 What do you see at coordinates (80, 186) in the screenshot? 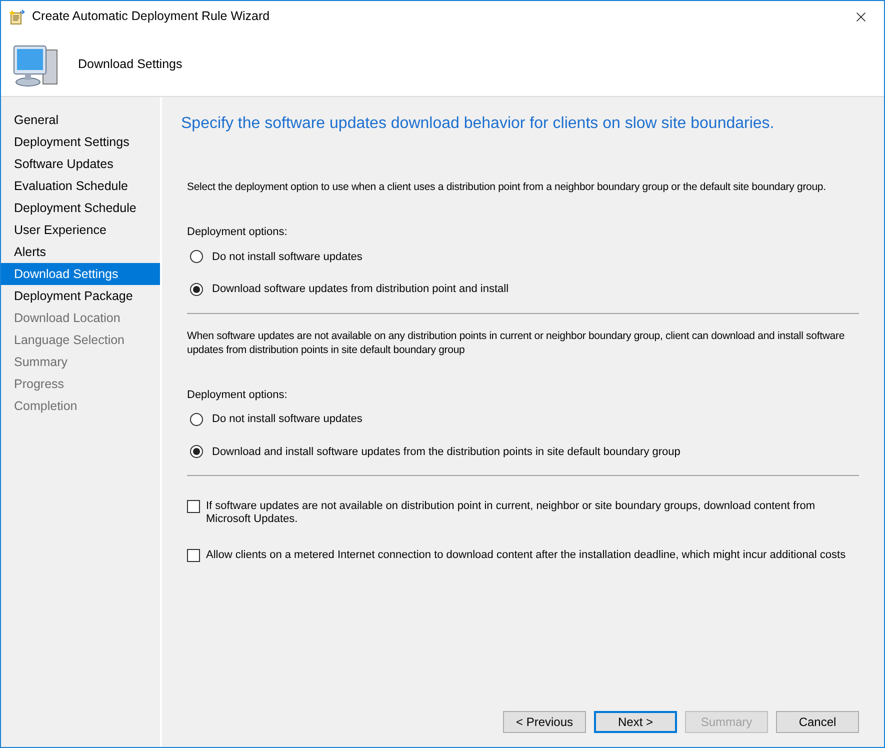
I see `nav-item: Evaluation Schedule` at bounding box center [80, 186].